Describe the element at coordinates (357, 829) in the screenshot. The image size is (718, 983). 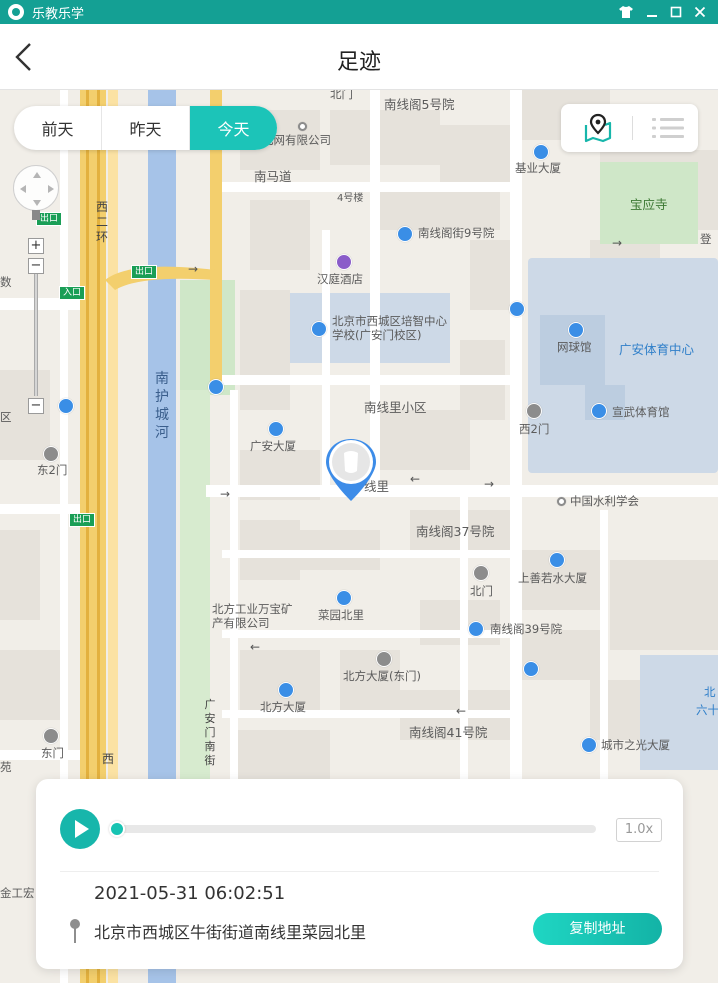
I see `playback-track` at that location.